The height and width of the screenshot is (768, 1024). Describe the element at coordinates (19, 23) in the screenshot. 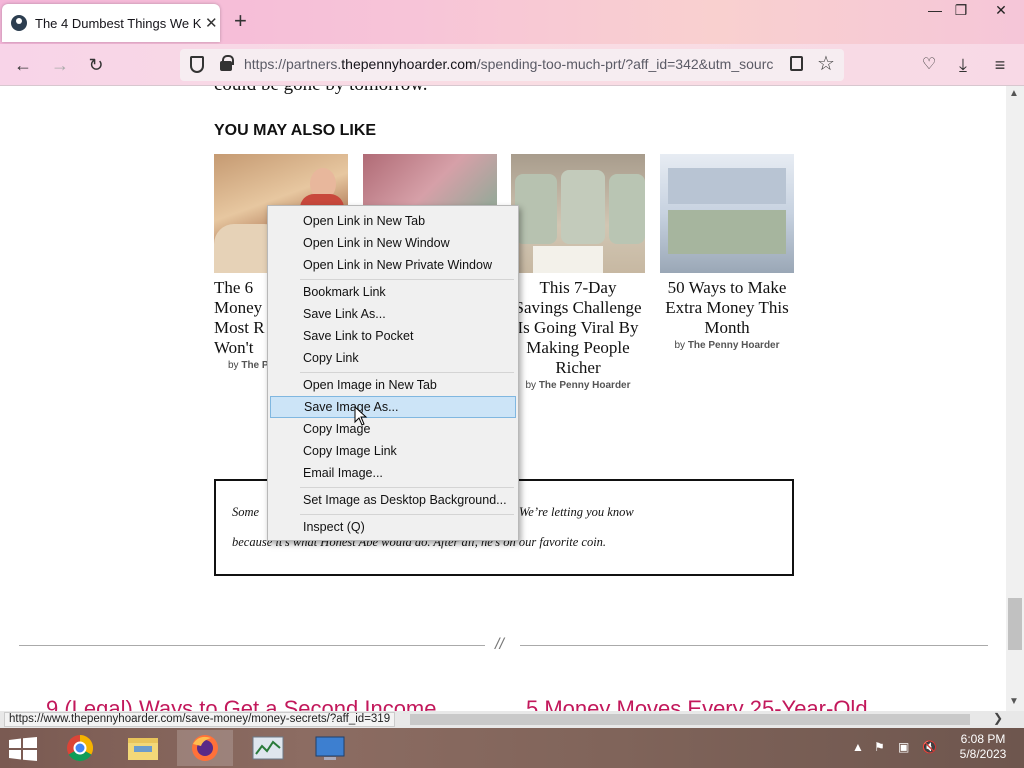

I see `site-favicon-icon` at that location.